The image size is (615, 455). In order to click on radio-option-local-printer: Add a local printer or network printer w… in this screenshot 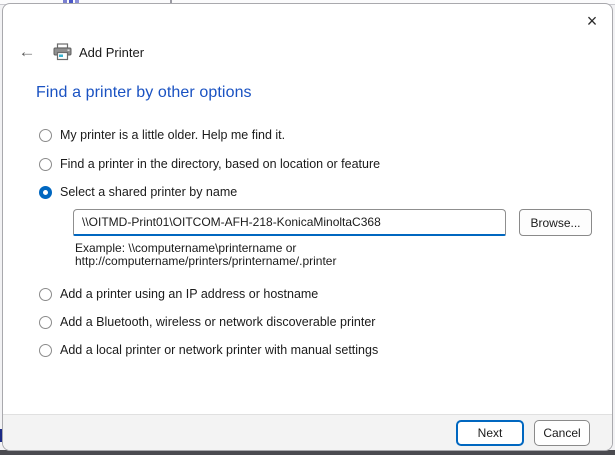, I will do `click(208, 350)`.